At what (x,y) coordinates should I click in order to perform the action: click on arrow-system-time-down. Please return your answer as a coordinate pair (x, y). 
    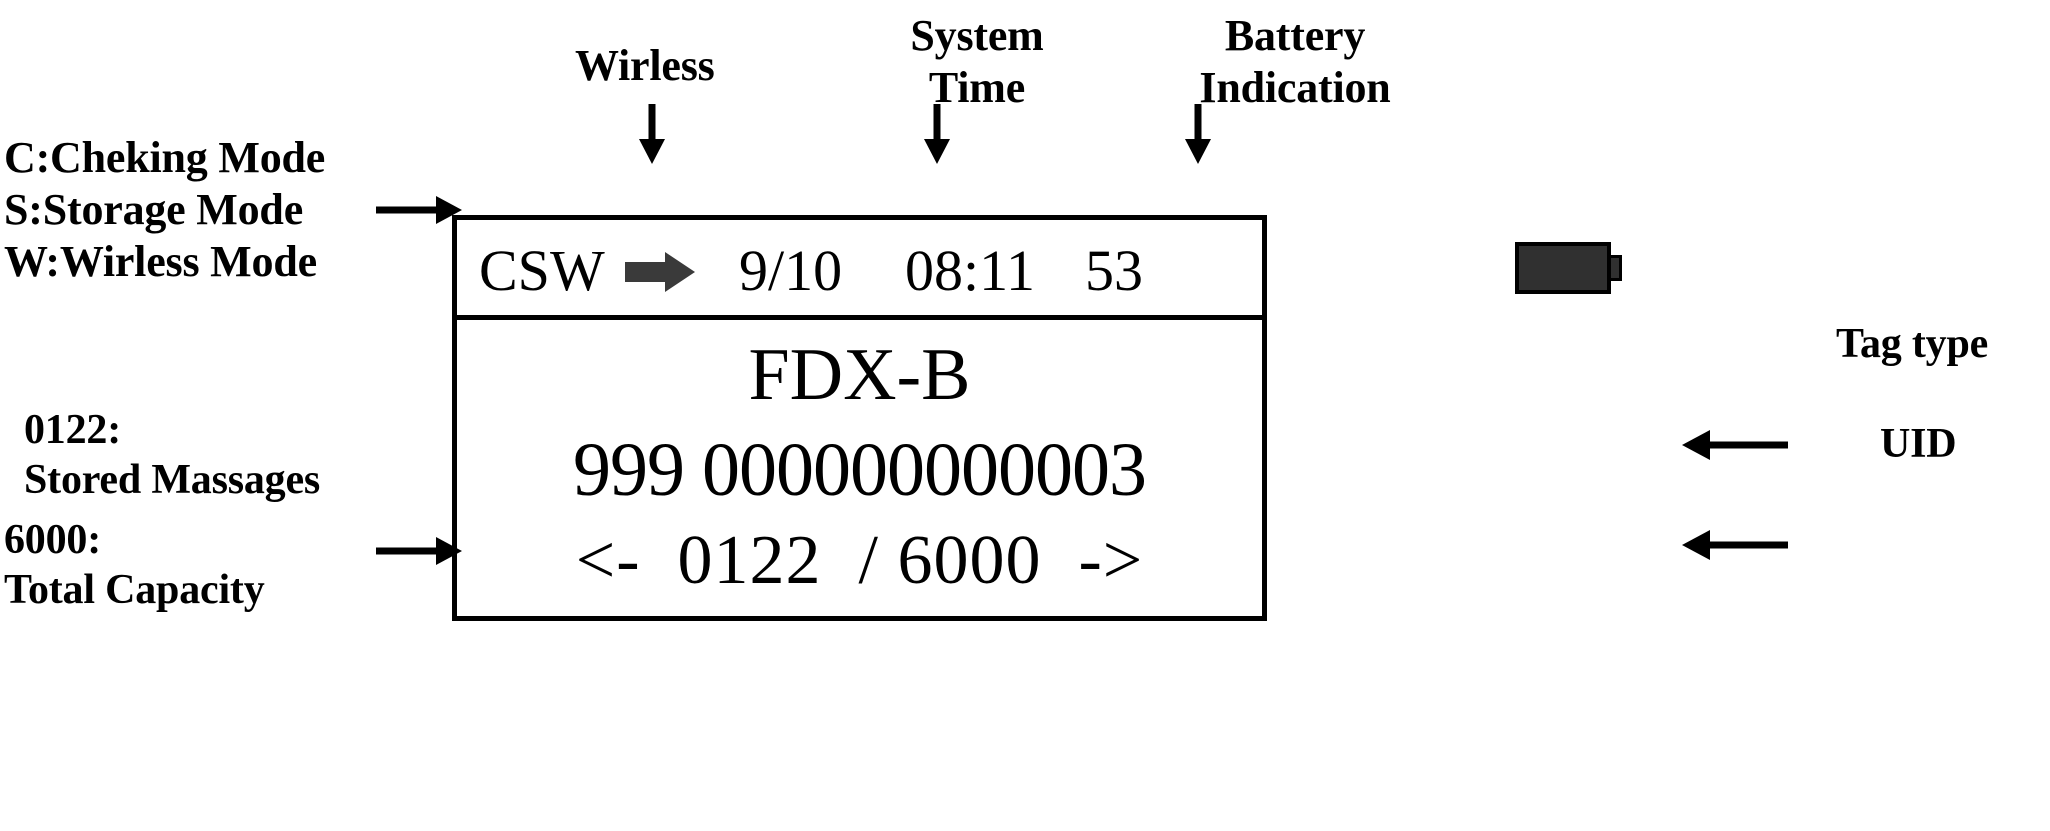
    Looking at the image, I should click on (937, 135).